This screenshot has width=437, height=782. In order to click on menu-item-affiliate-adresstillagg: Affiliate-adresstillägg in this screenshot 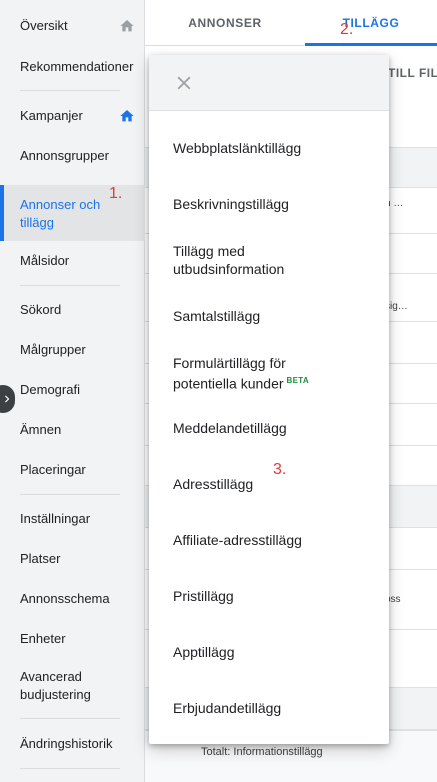, I will do `click(273, 540)`.